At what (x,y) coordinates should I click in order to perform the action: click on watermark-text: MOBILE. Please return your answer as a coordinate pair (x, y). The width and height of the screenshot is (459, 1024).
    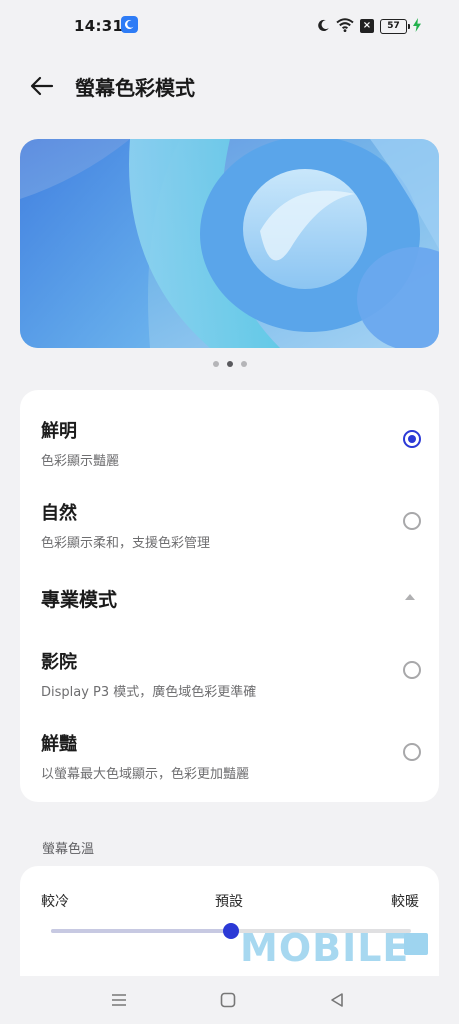
    Looking at the image, I should click on (325, 948).